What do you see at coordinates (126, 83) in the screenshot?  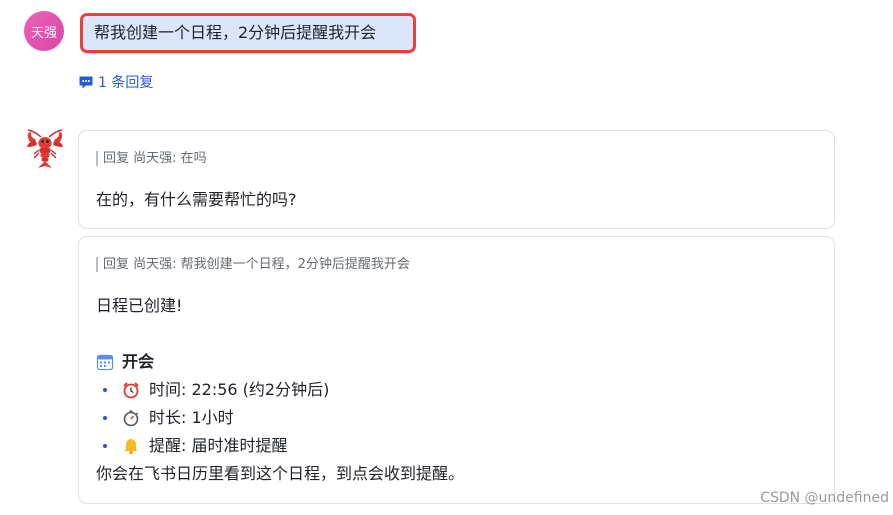 I see `thread-reply-count: 1 条回复` at bounding box center [126, 83].